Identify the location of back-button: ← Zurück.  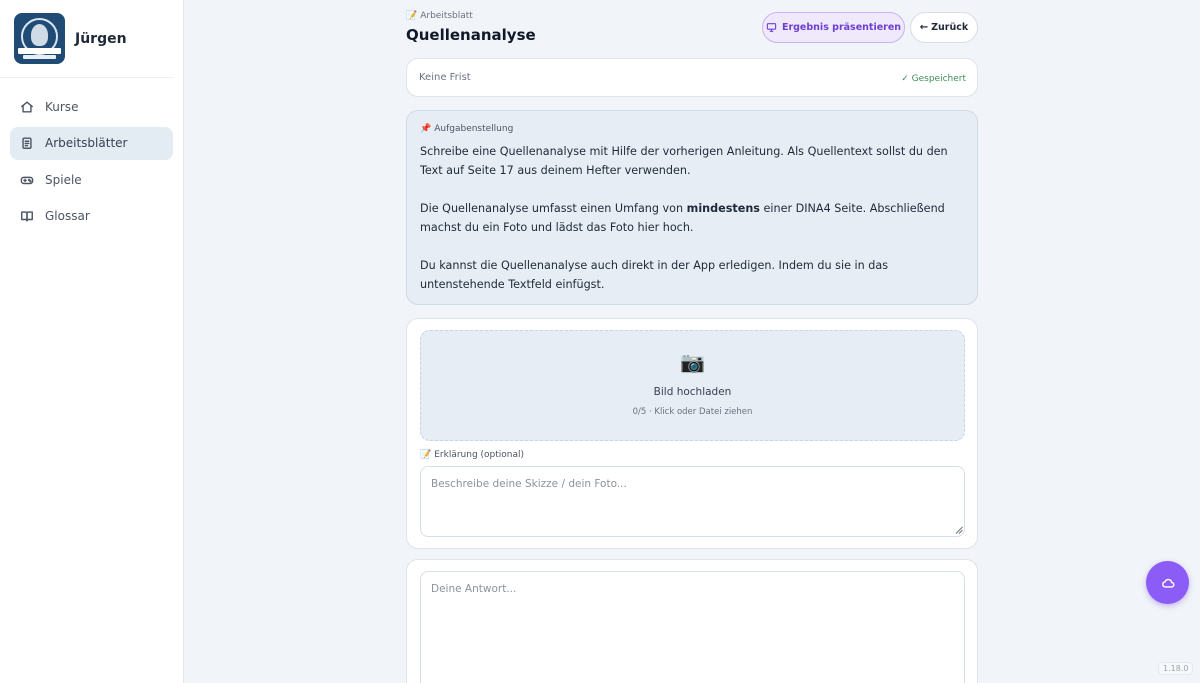
(944, 27).